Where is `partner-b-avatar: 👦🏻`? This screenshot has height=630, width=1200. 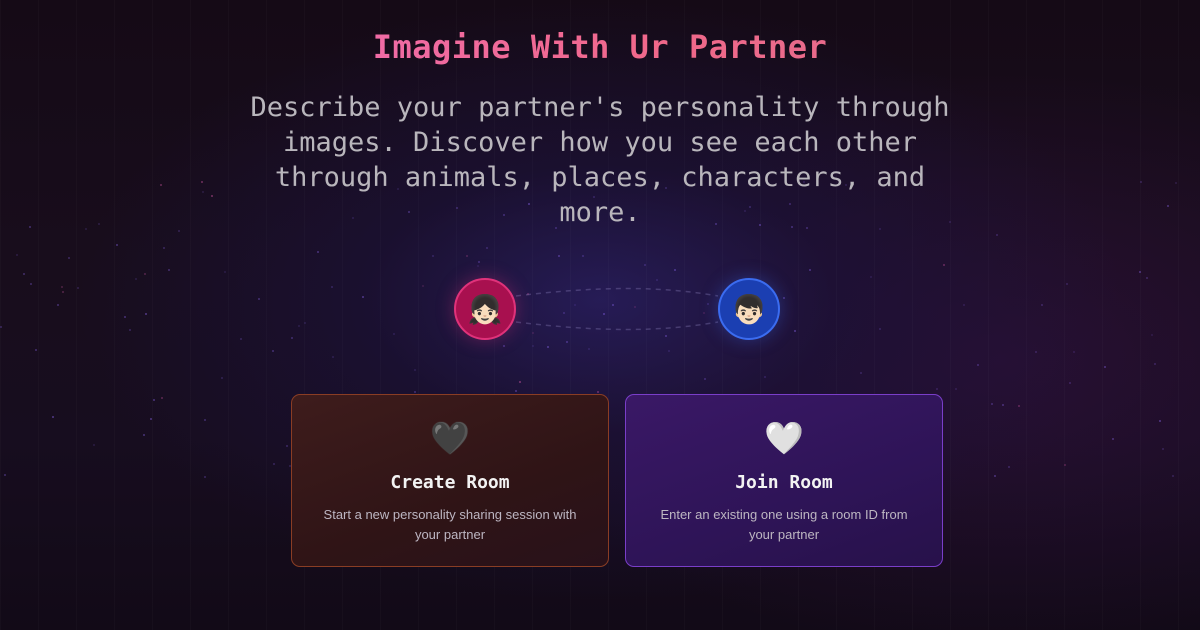
partner-b-avatar: 👦🏻 is located at coordinates (749, 309).